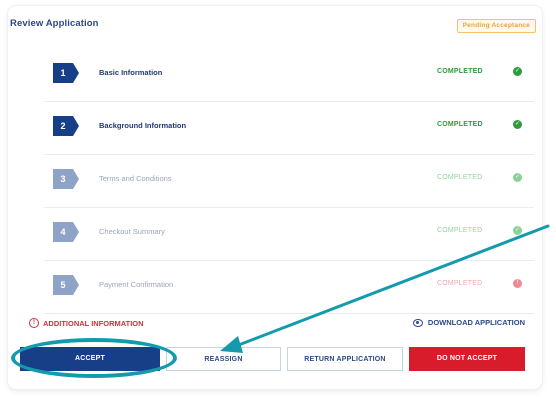 The image size is (556, 397). What do you see at coordinates (345, 359) in the screenshot?
I see `return-application-button: RETURN APPLICATION` at bounding box center [345, 359].